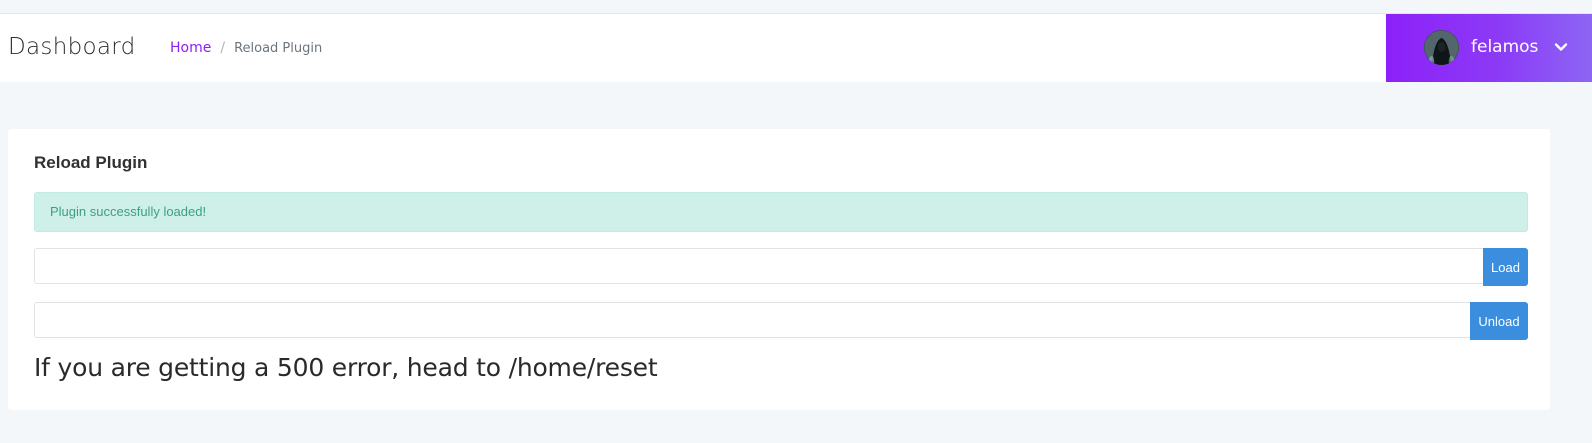  I want to click on unload-button: Unload, so click(1499, 321).